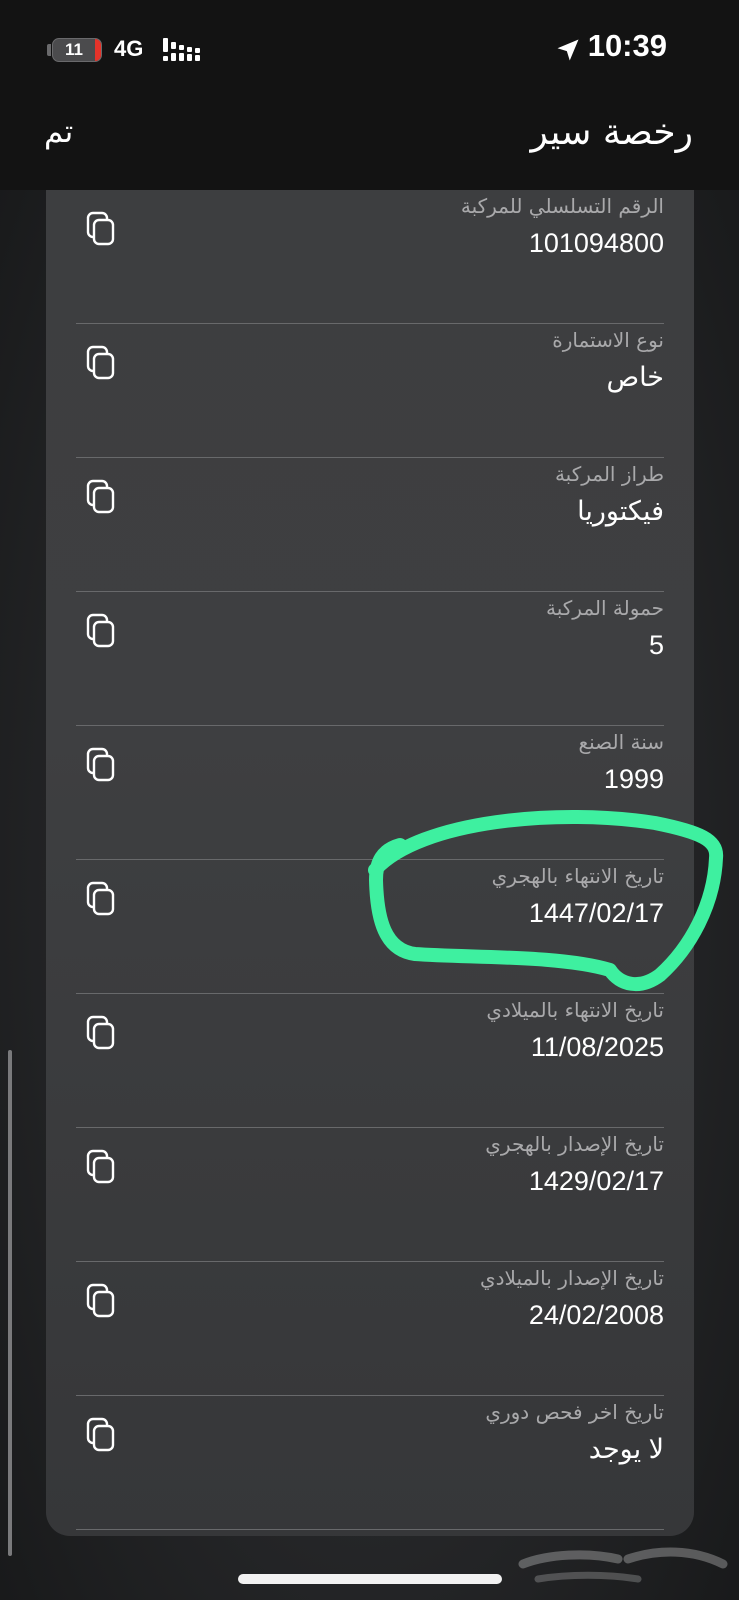 Image resolution: width=739 pixels, height=1600 pixels. Describe the element at coordinates (623, 1565) in the screenshot. I see `watermark-logo` at that location.